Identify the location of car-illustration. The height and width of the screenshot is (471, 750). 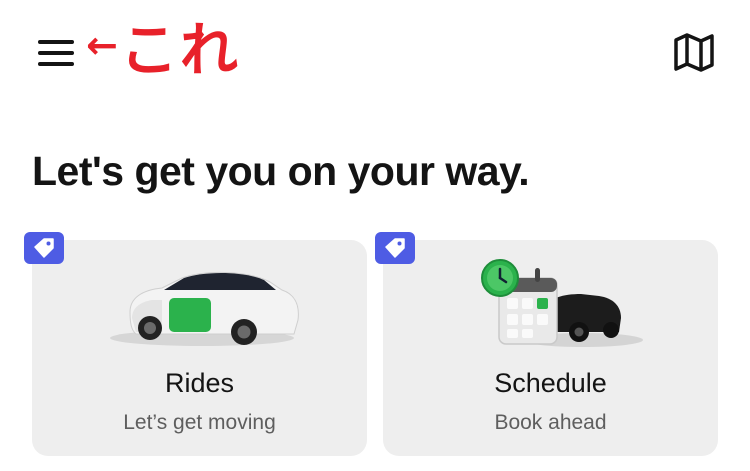
(204, 308).